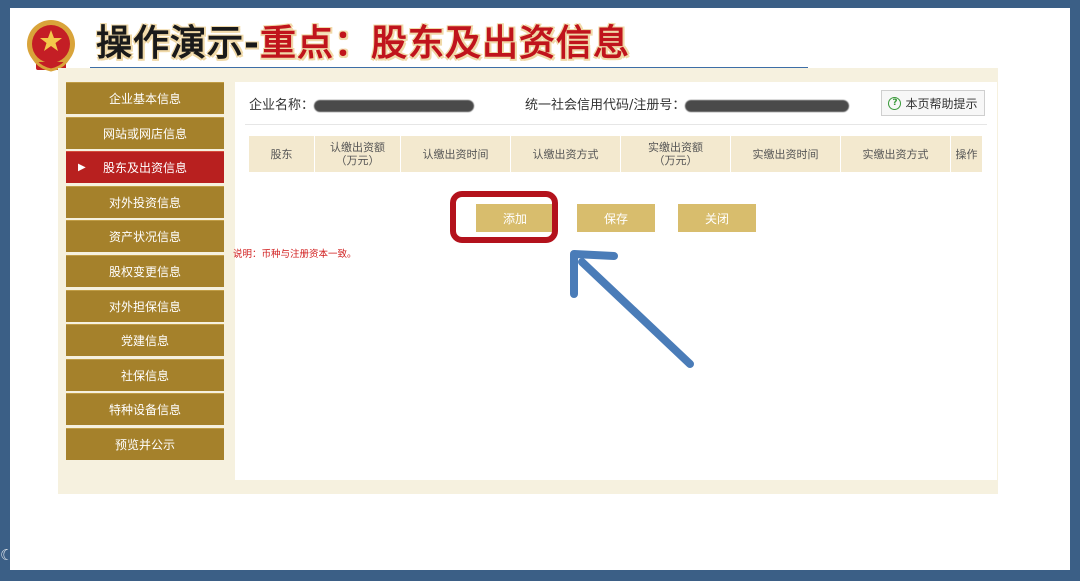 This screenshot has height=581, width=1080. I want to click on sidebar-item-label: 网站或网店信息, so click(144, 133).